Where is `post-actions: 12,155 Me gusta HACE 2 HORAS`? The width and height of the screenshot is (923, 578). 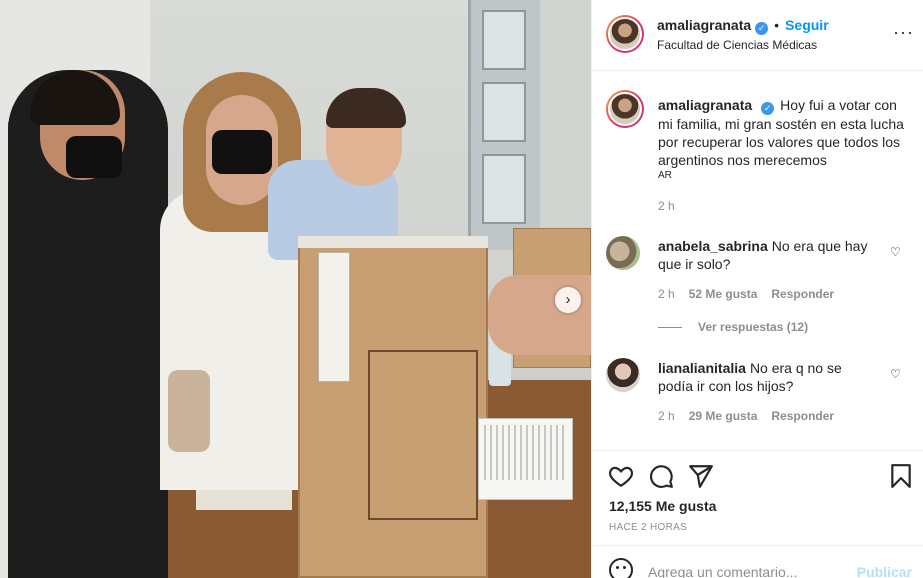
post-actions: 12,155 Me gusta HACE 2 HORAS is located at coordinates (757, 497).